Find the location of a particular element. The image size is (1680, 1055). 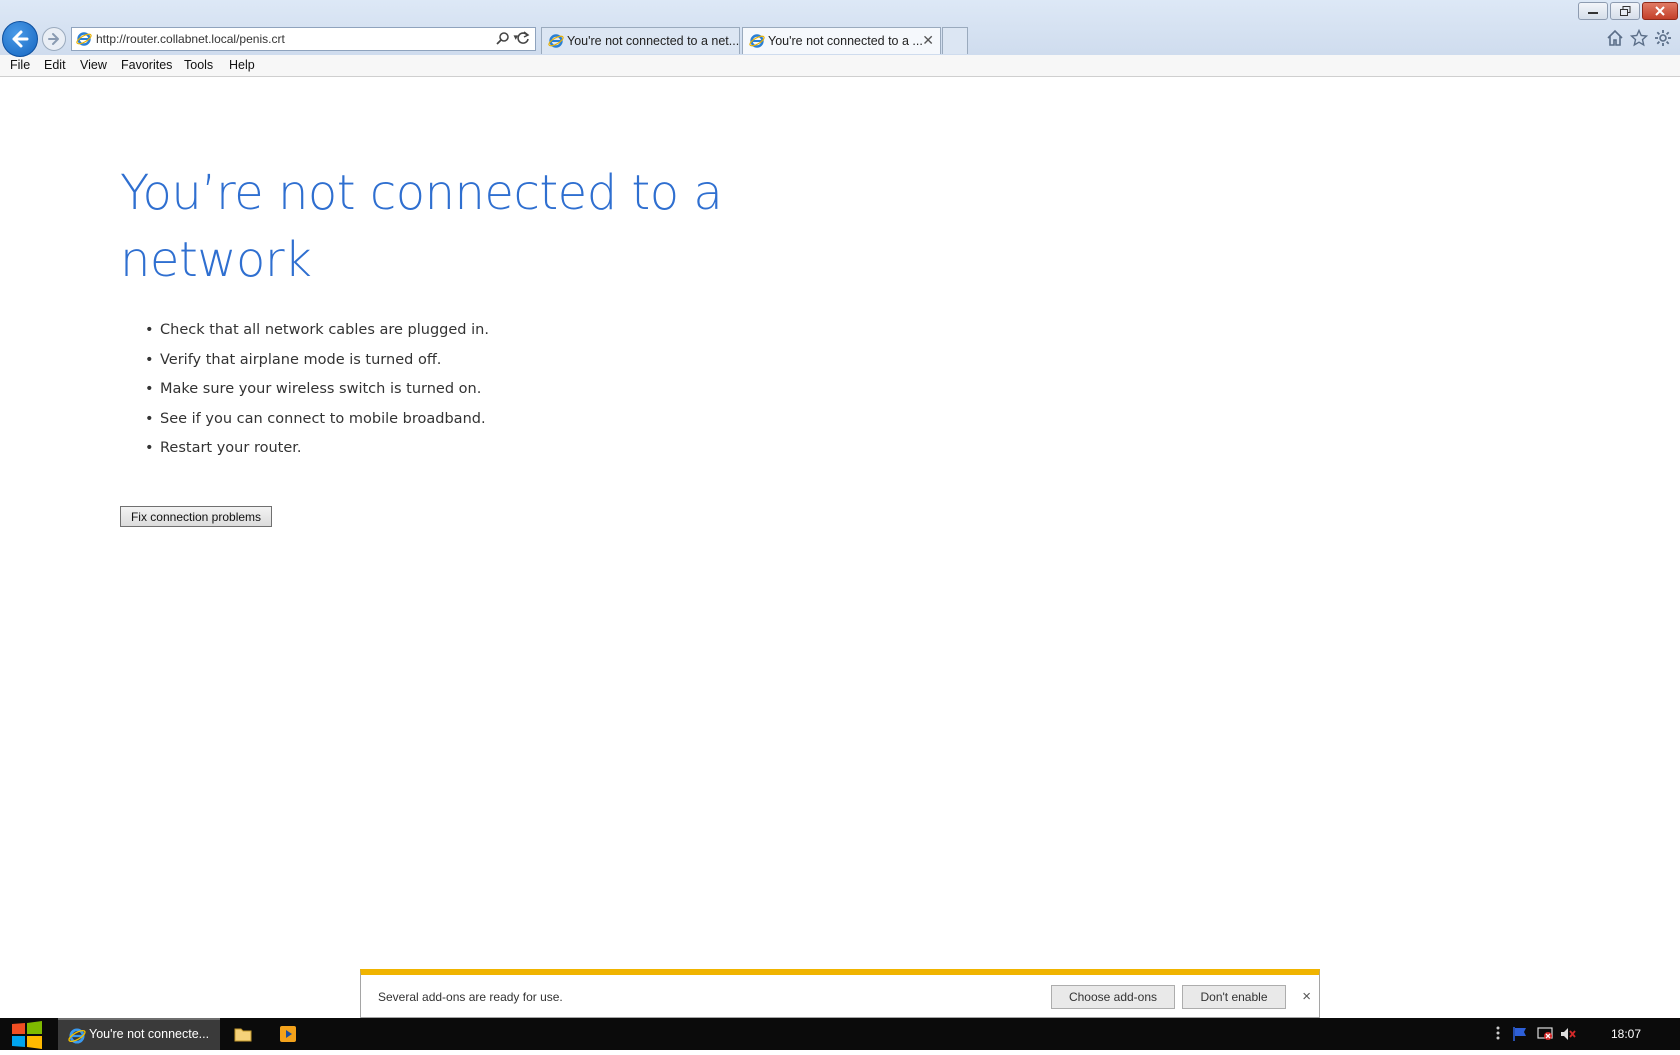

notification-text: Several add-ons are ready for use. is located at coordinates (470, 997).